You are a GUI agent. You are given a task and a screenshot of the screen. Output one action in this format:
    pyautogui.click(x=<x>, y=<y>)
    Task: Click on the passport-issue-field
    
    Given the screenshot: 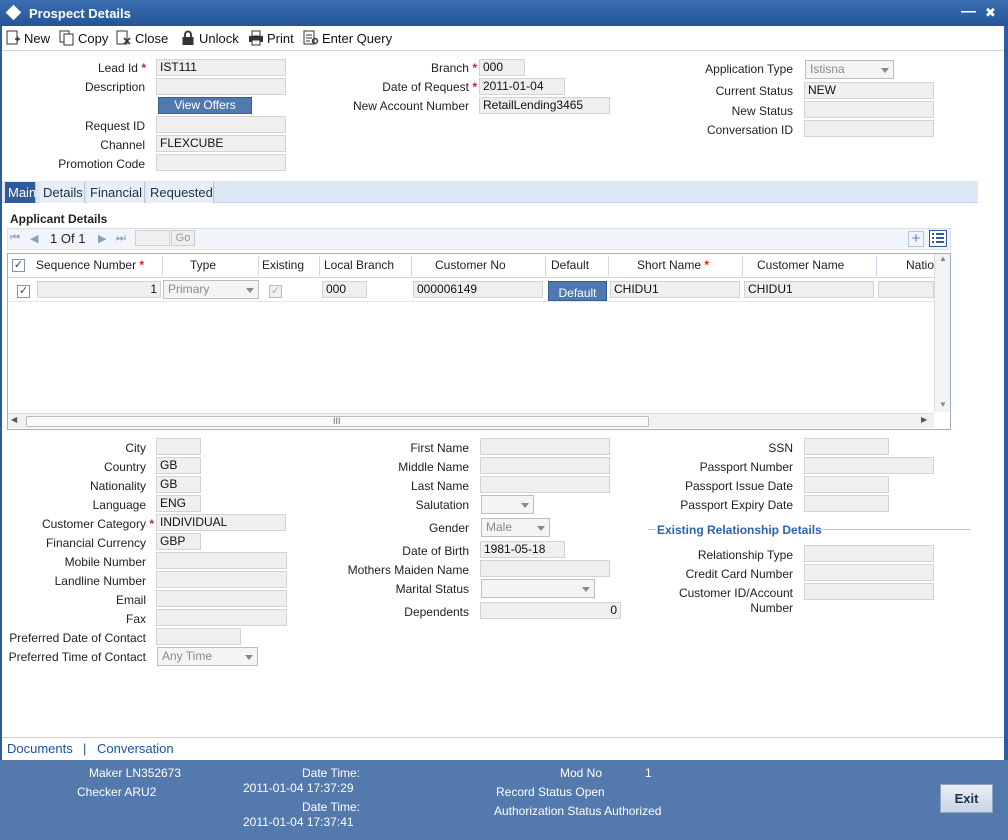 What is the action you would take?
    pyautogui.click(x=846, y=484)
    